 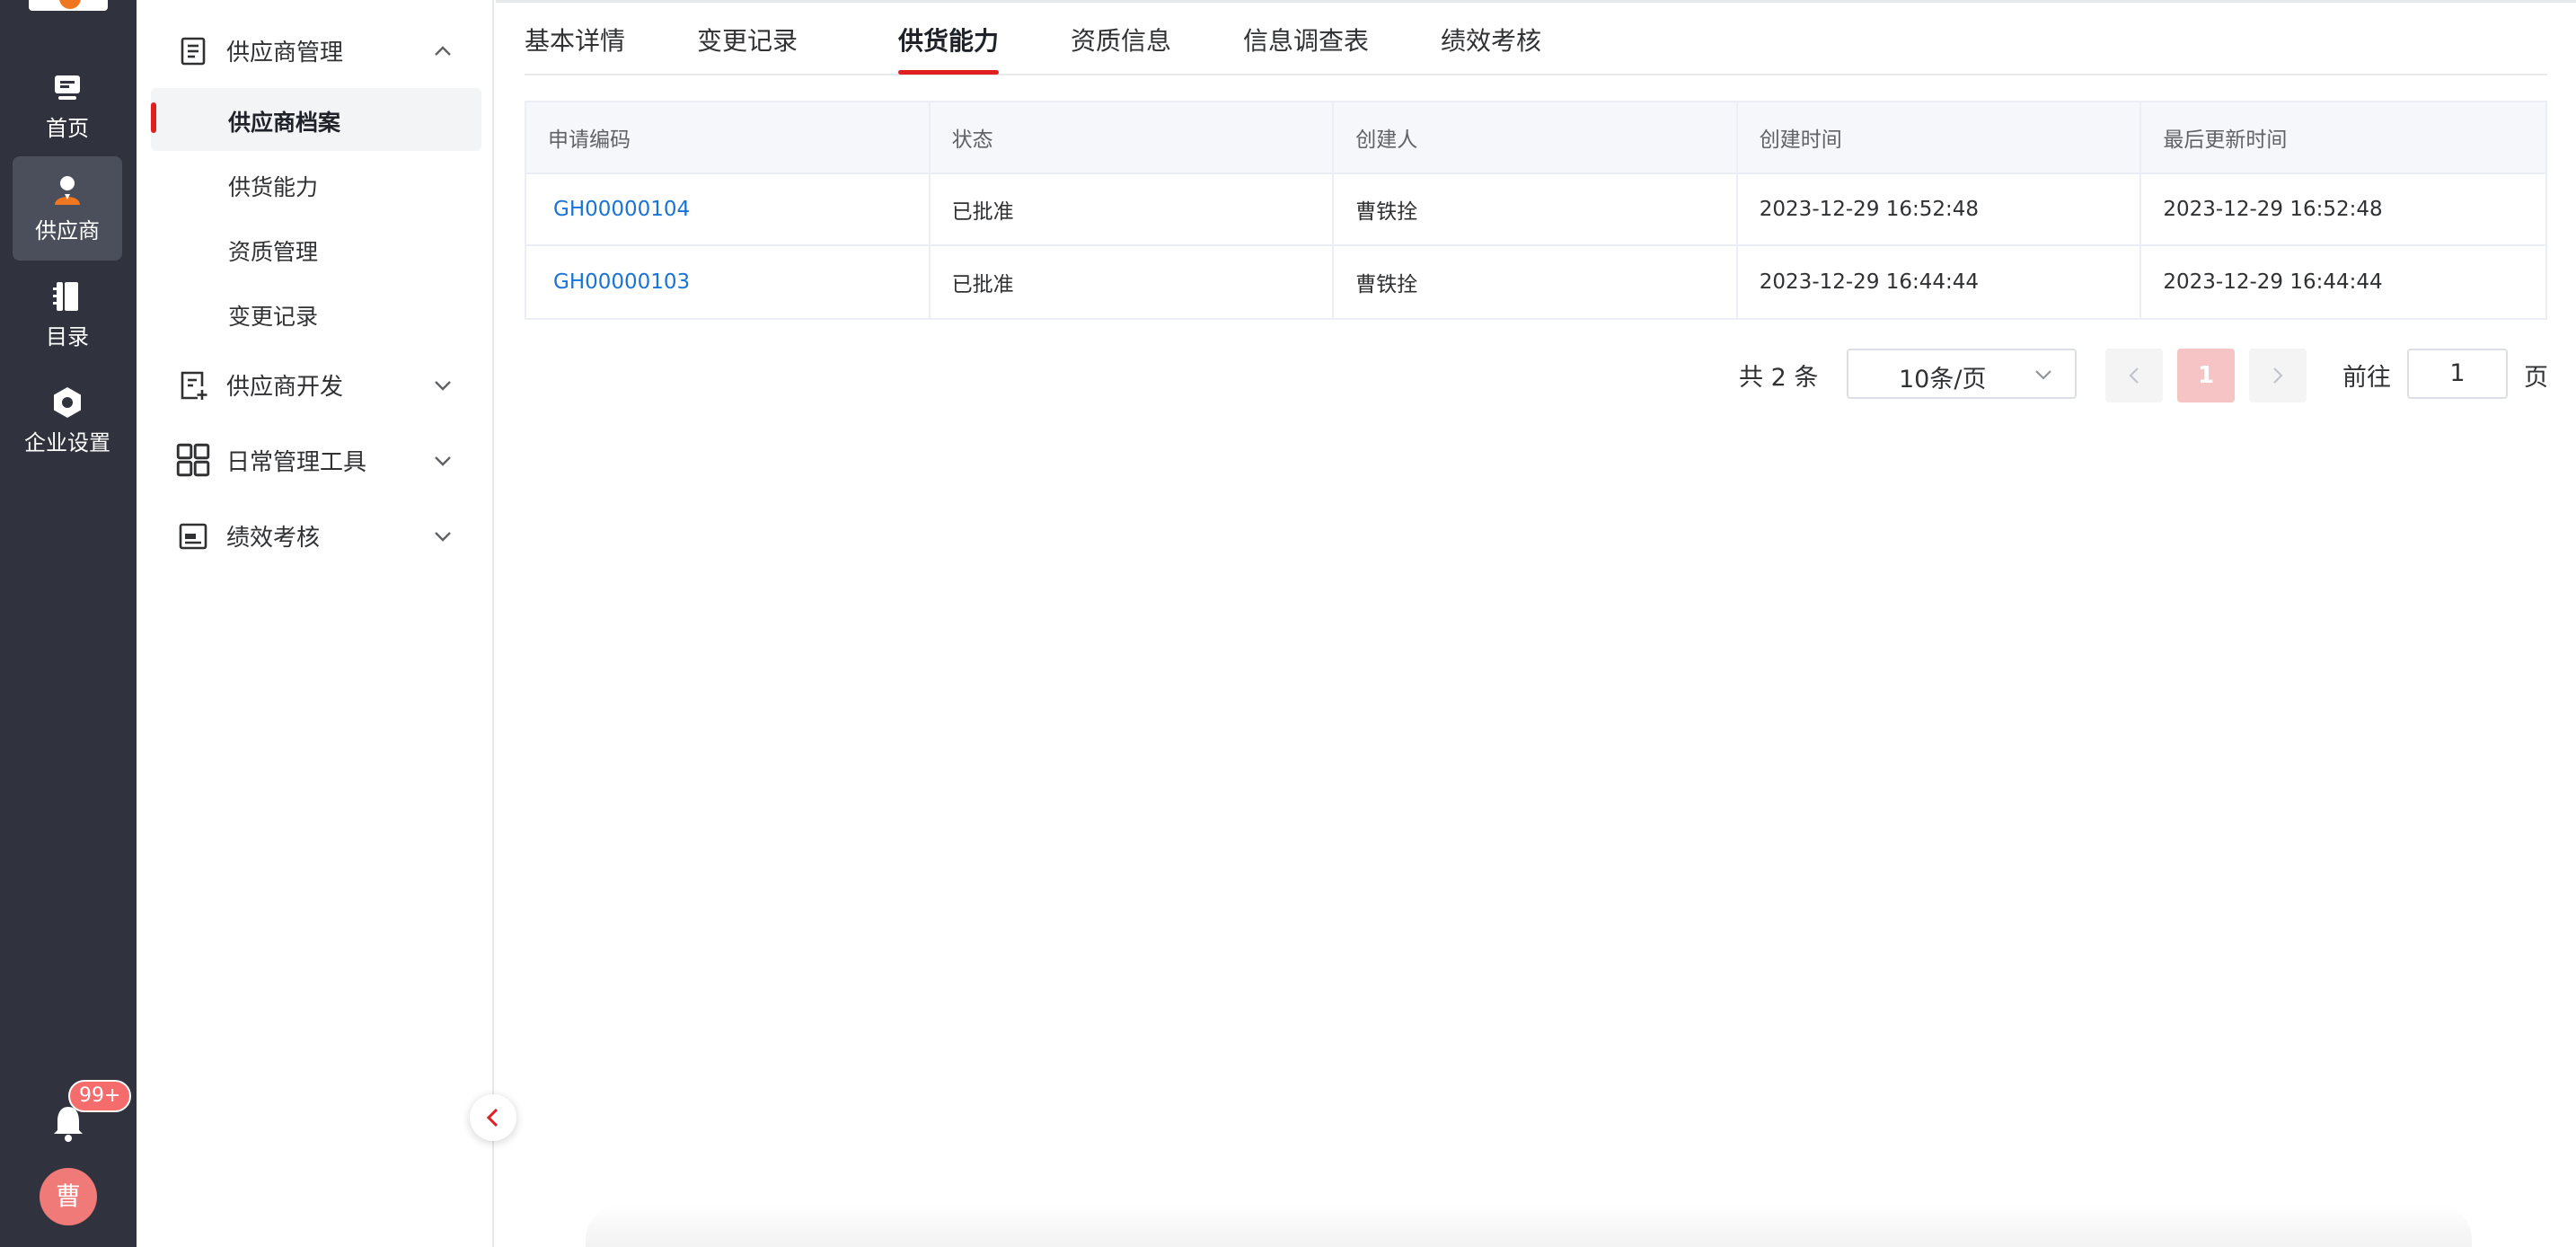 What do you see at coordinates (193, 51) in the screenshot?
I see `document-list-icon` at bounding box center [193, 51].